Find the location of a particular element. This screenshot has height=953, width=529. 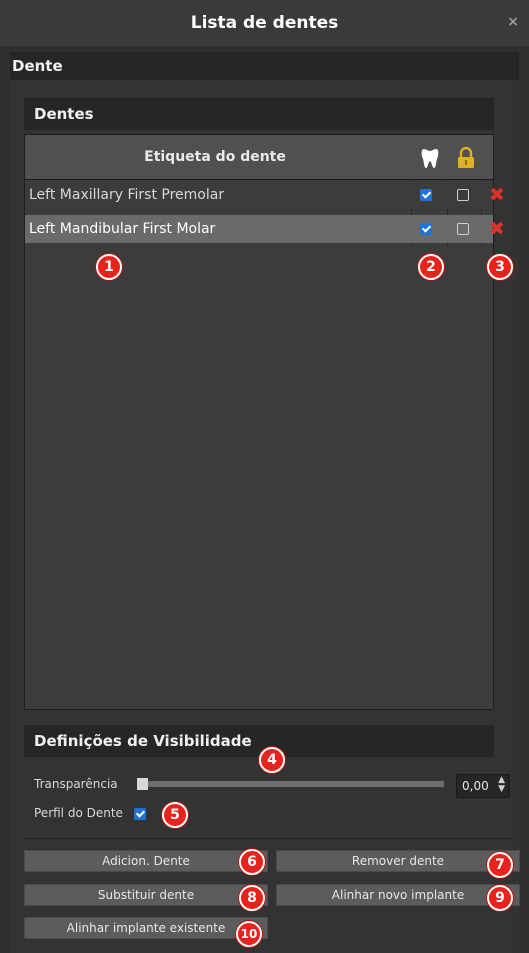

callout-badge: 6 is located at coordinates (252, 862).